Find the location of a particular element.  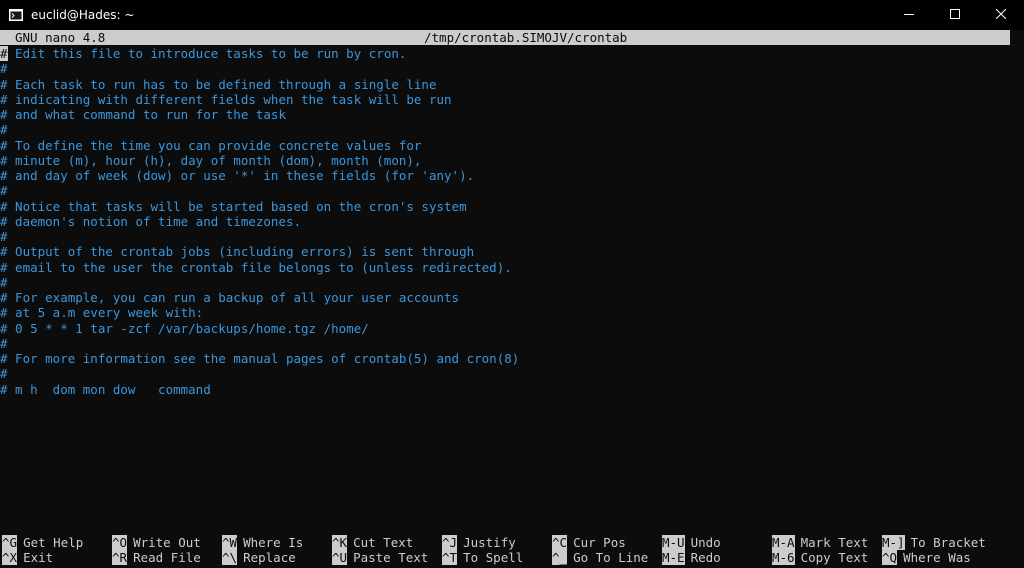

editor-line: # daemon's notion of time and timezones. is located at coordinates (151, 221).